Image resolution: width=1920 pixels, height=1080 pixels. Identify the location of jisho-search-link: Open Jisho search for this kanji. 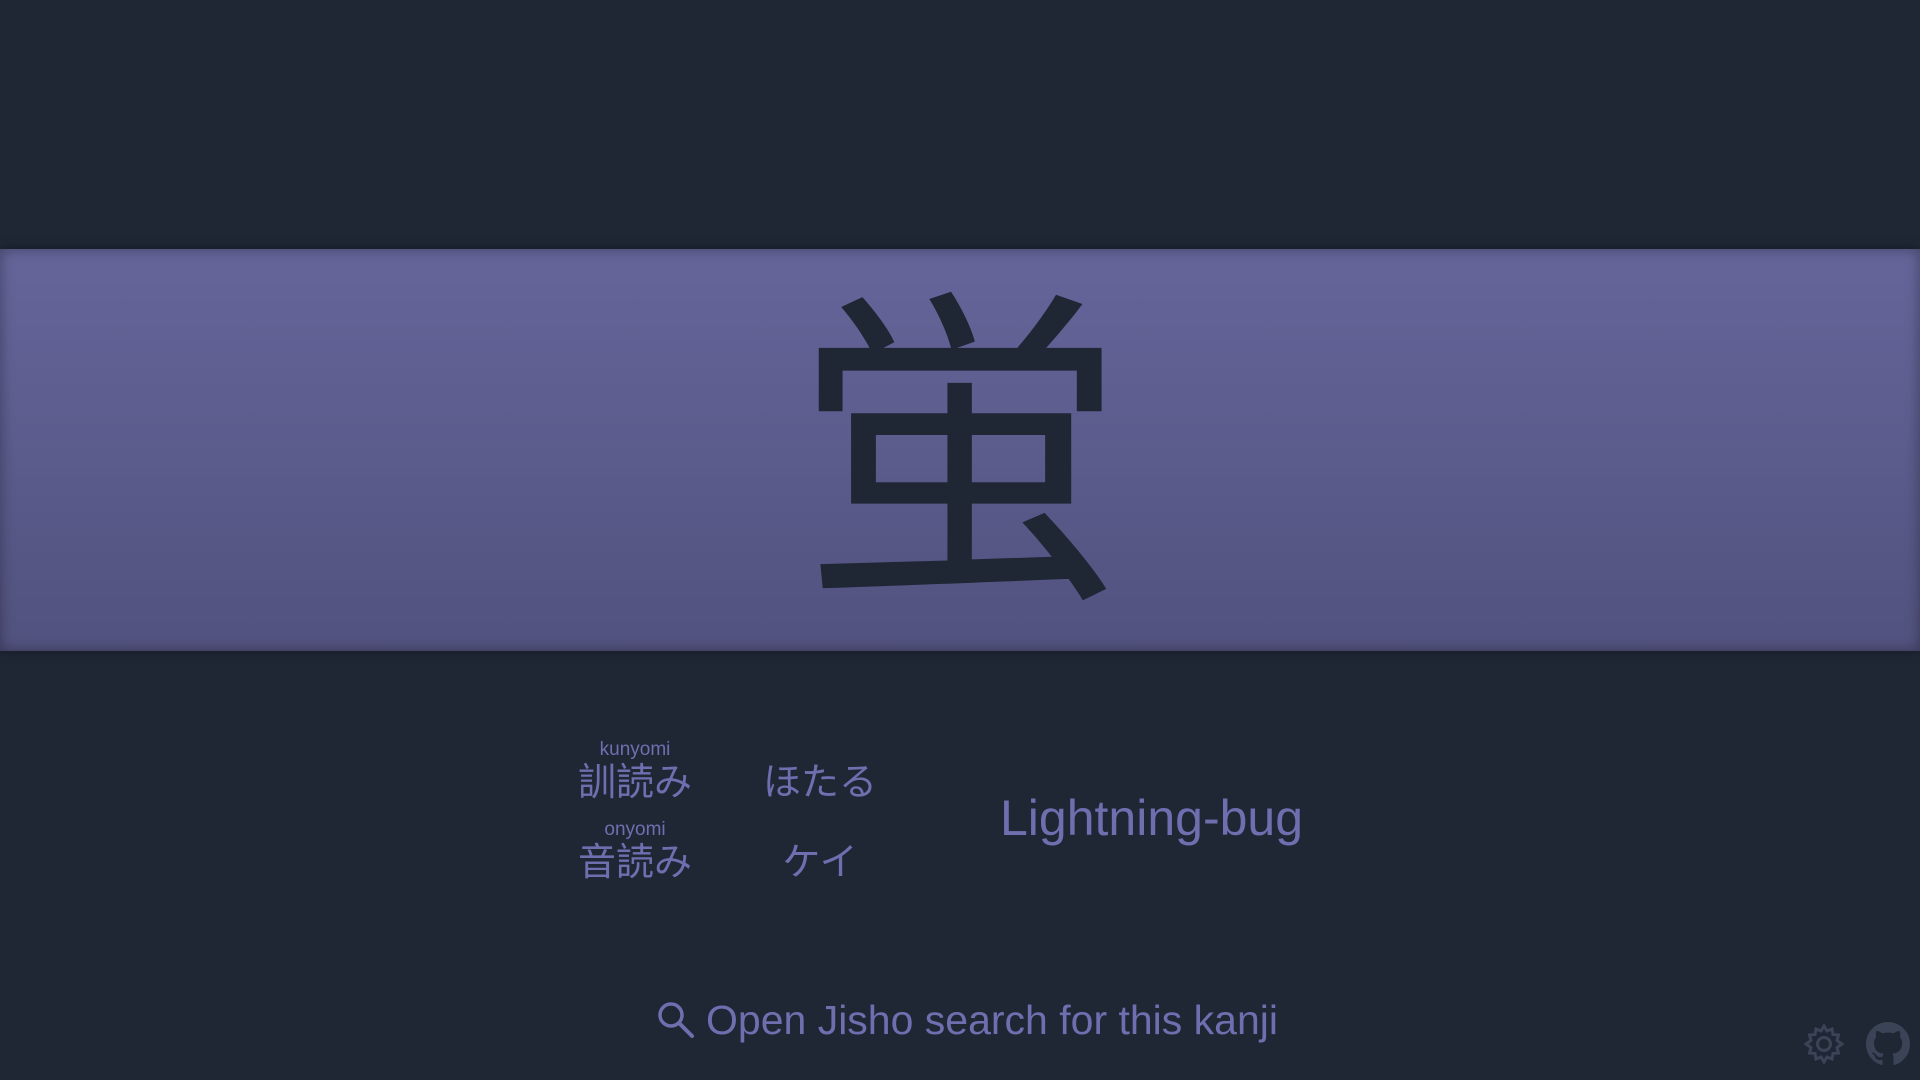
(967, 1020).